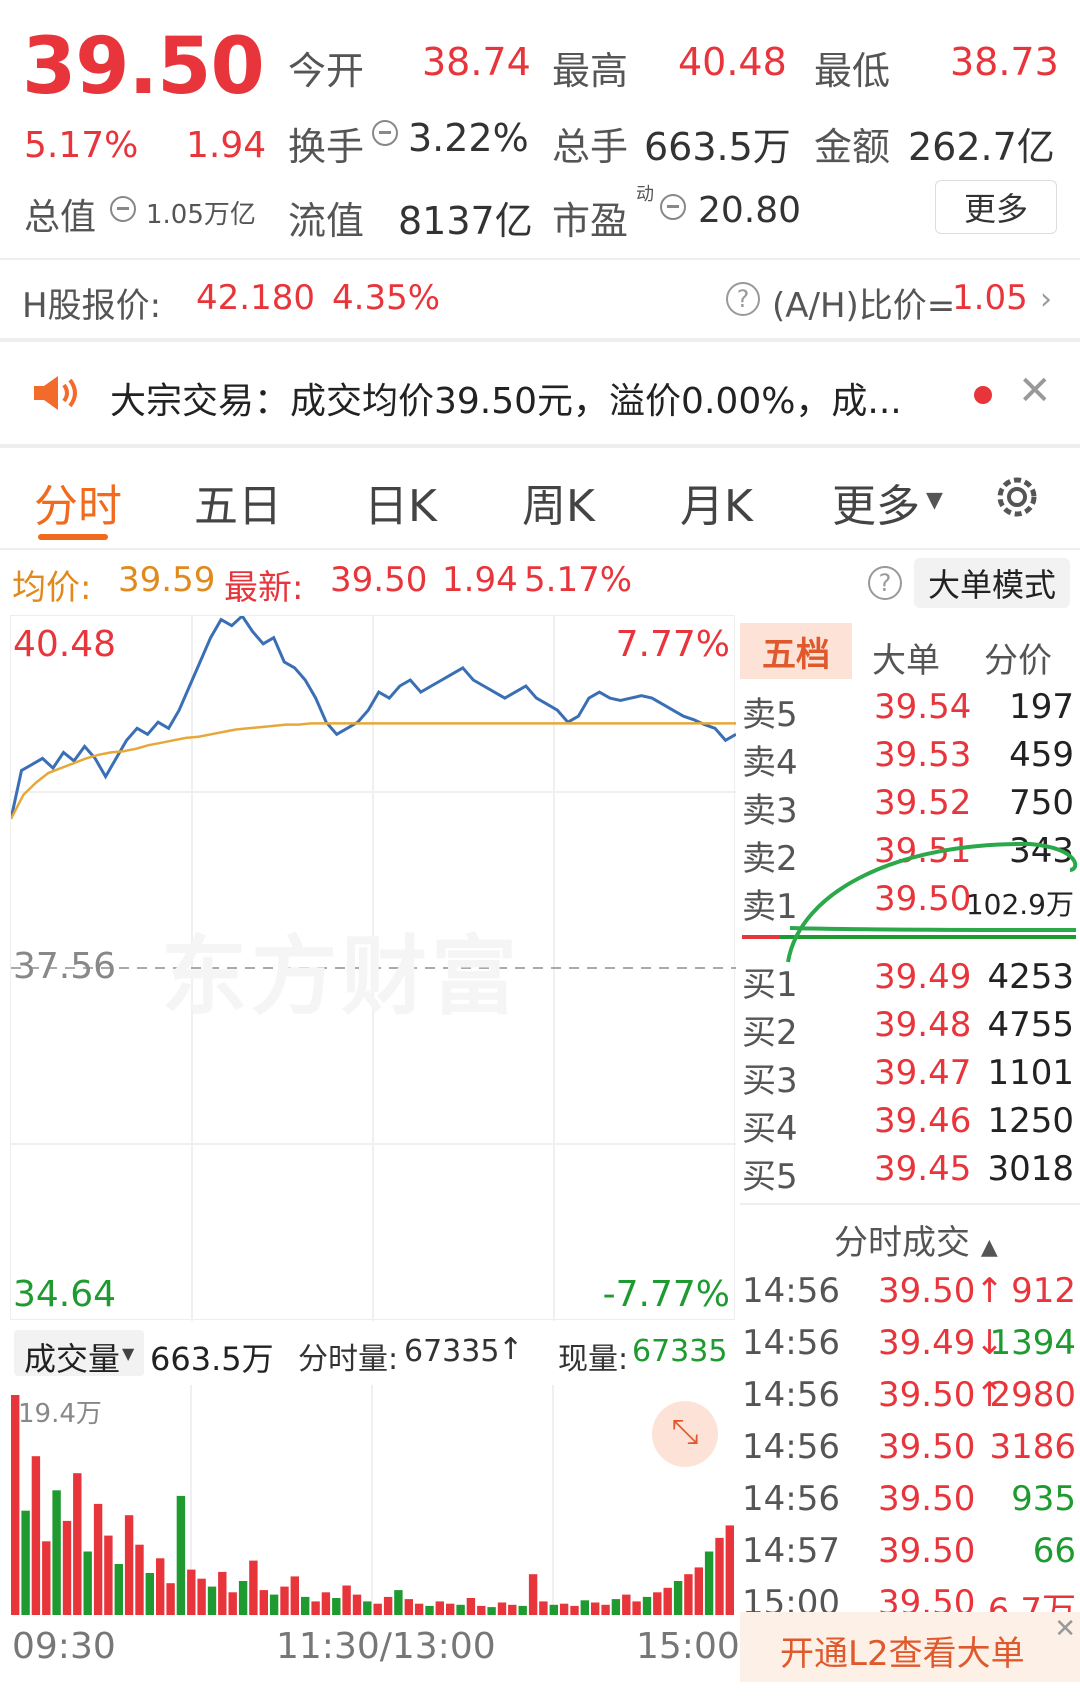  What do you see at coordinates (996, 207) in the screenshot?
I see `more-button: 更多` at bounding box center [996, 207].